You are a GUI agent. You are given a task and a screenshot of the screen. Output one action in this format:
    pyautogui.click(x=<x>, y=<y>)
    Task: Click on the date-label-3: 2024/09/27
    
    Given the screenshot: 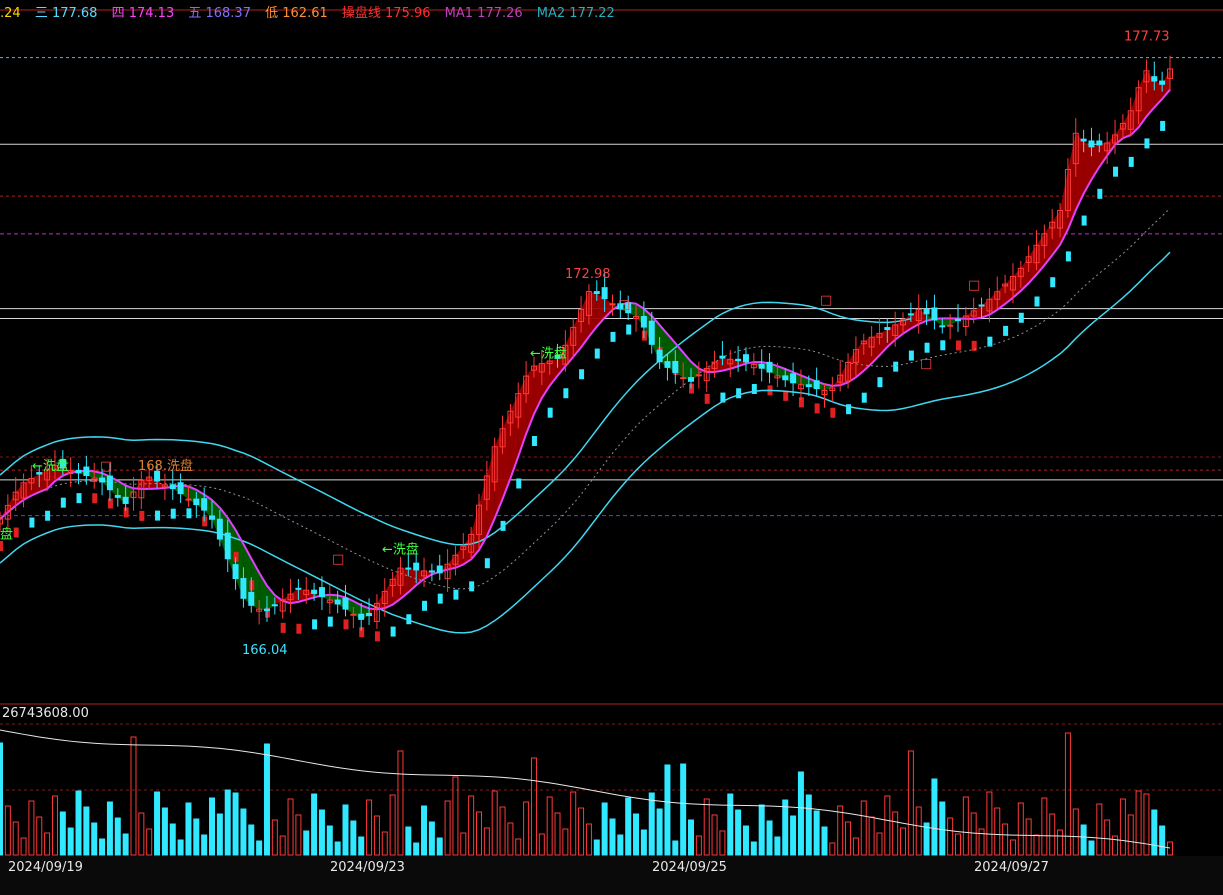 What is the action you would take?
    pyautogui.click(x=1011, y=867)
    